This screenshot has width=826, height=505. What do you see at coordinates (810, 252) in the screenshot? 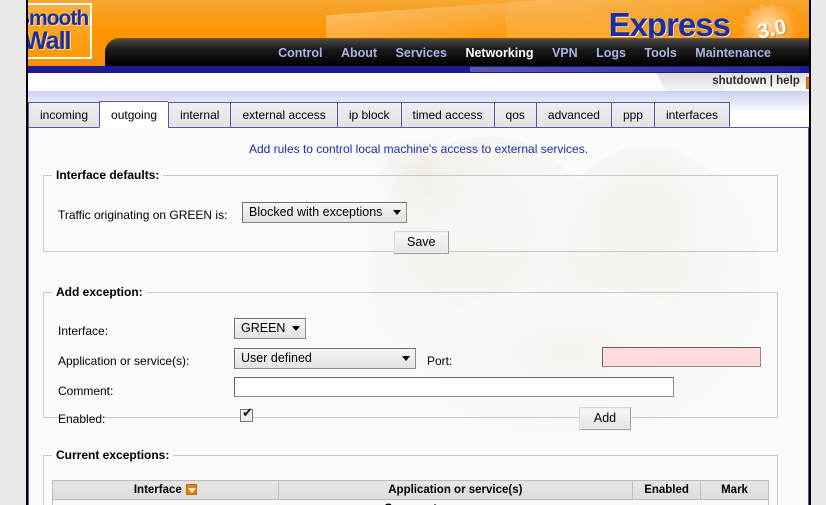
I see `page-right-edge` at bounding box center [810, 252].